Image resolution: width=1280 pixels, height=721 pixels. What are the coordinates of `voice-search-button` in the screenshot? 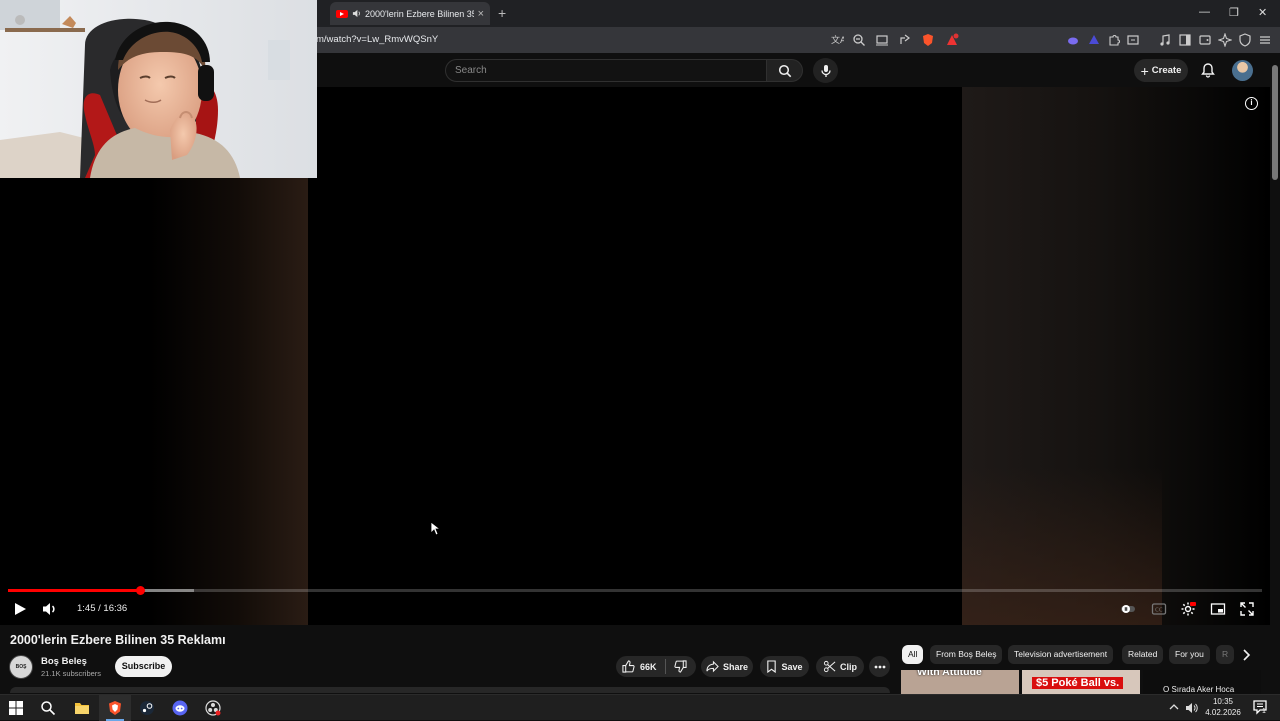 It's located at (825, 70).